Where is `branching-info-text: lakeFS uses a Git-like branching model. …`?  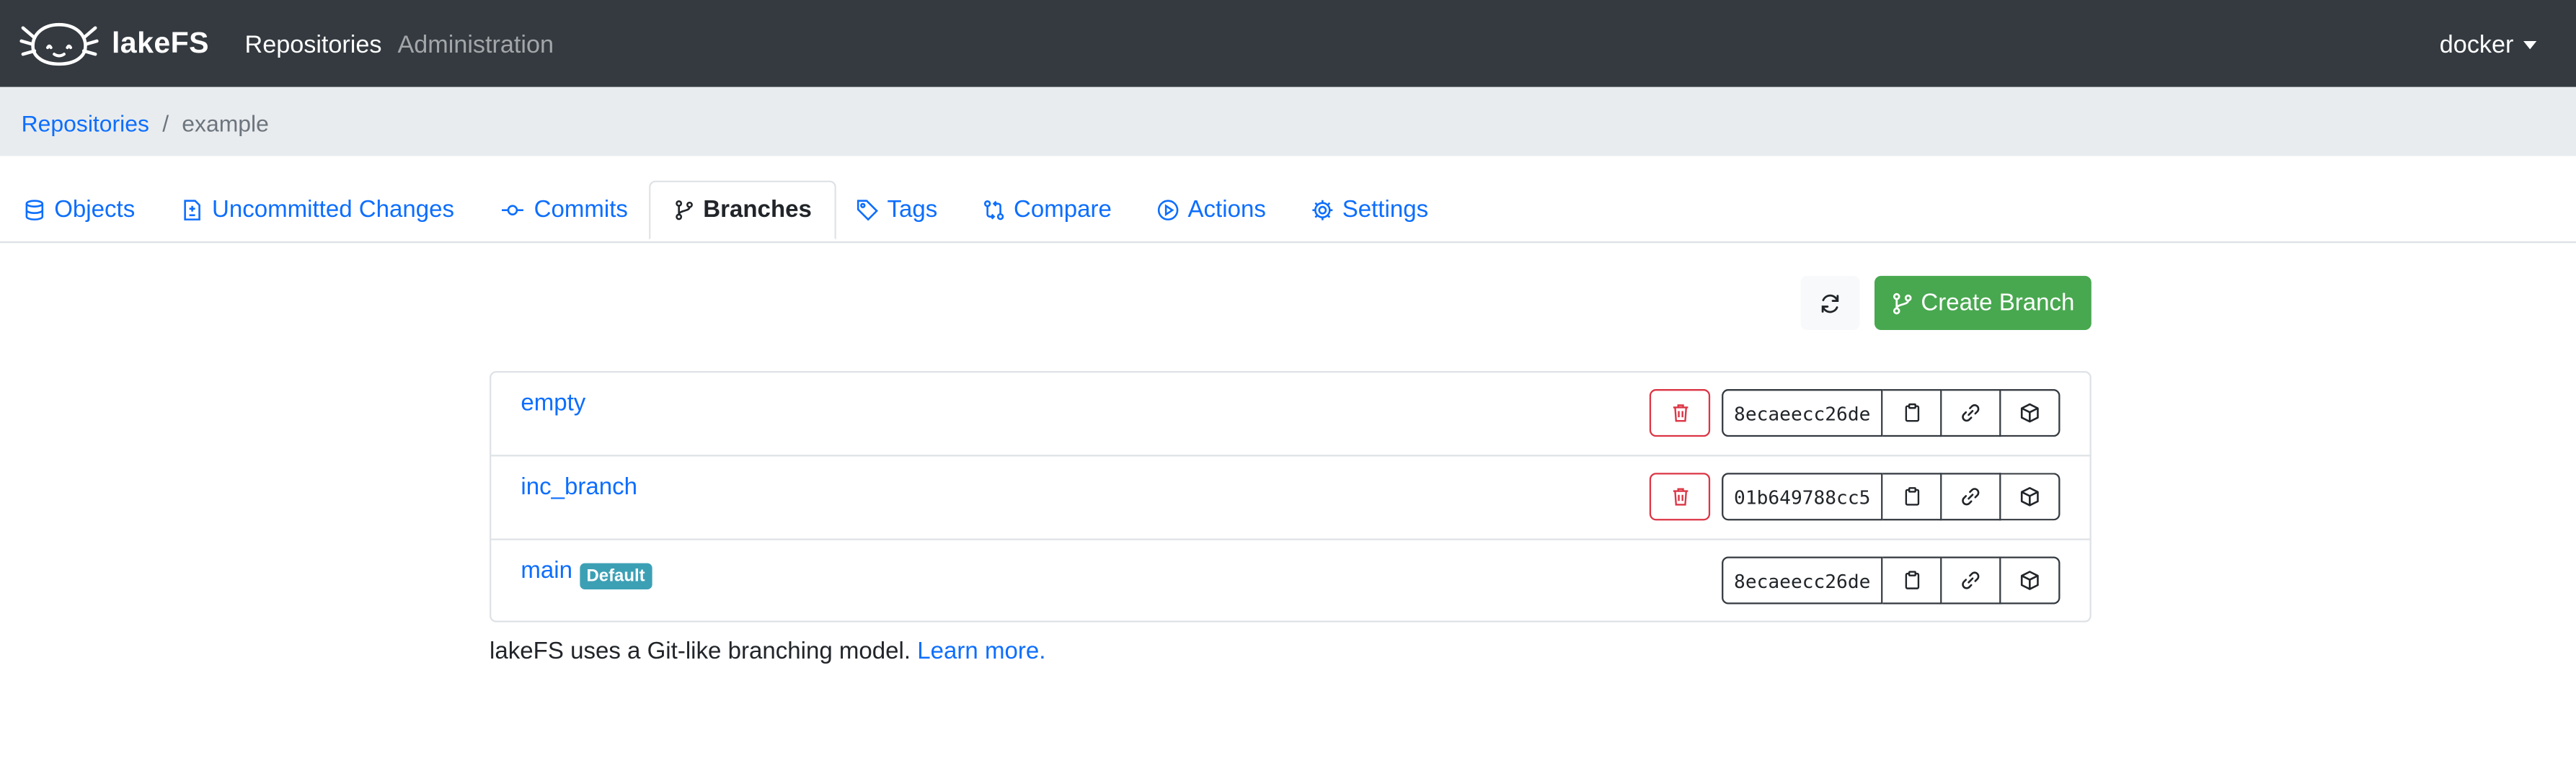
branching-info-text: lakeFS uses a Git-like branching model. … is located at coordinates (767, 651).